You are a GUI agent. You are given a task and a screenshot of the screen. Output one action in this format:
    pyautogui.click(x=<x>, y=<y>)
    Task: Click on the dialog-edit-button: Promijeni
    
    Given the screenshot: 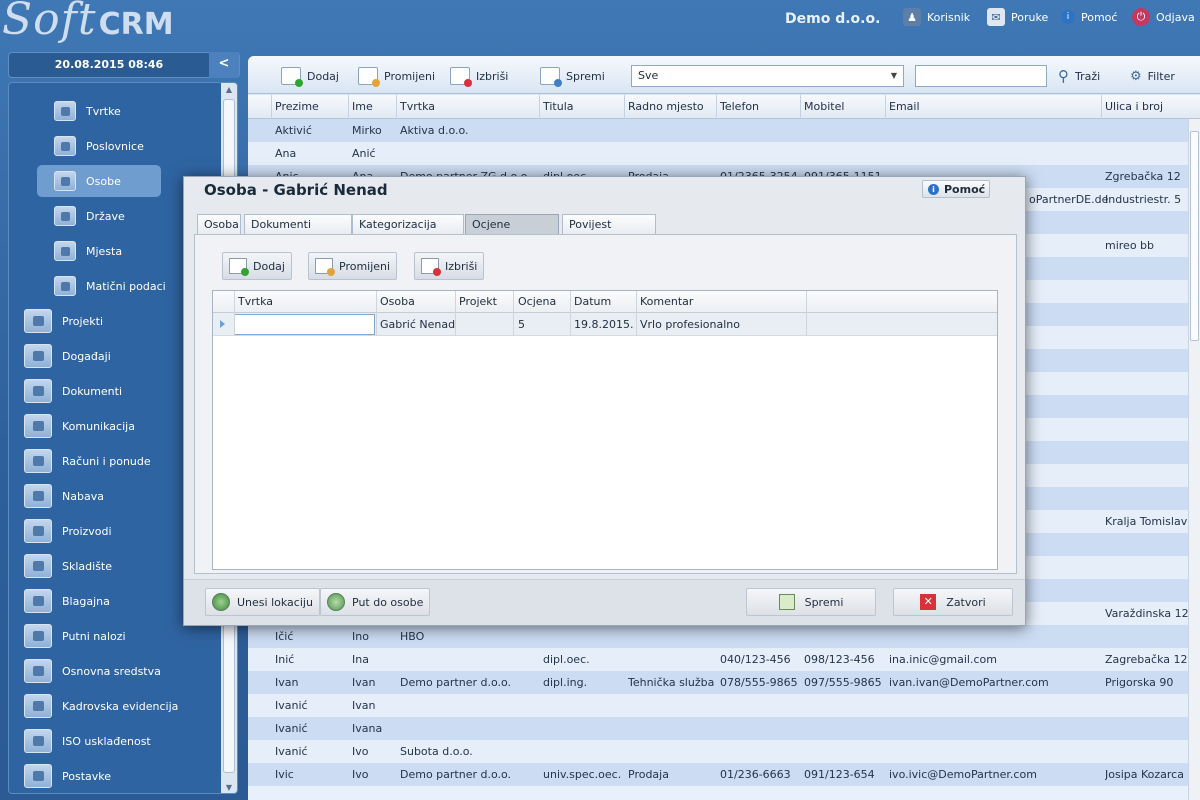 What is the action you would take?
    pyautogui.click(x=353, y=266)
    